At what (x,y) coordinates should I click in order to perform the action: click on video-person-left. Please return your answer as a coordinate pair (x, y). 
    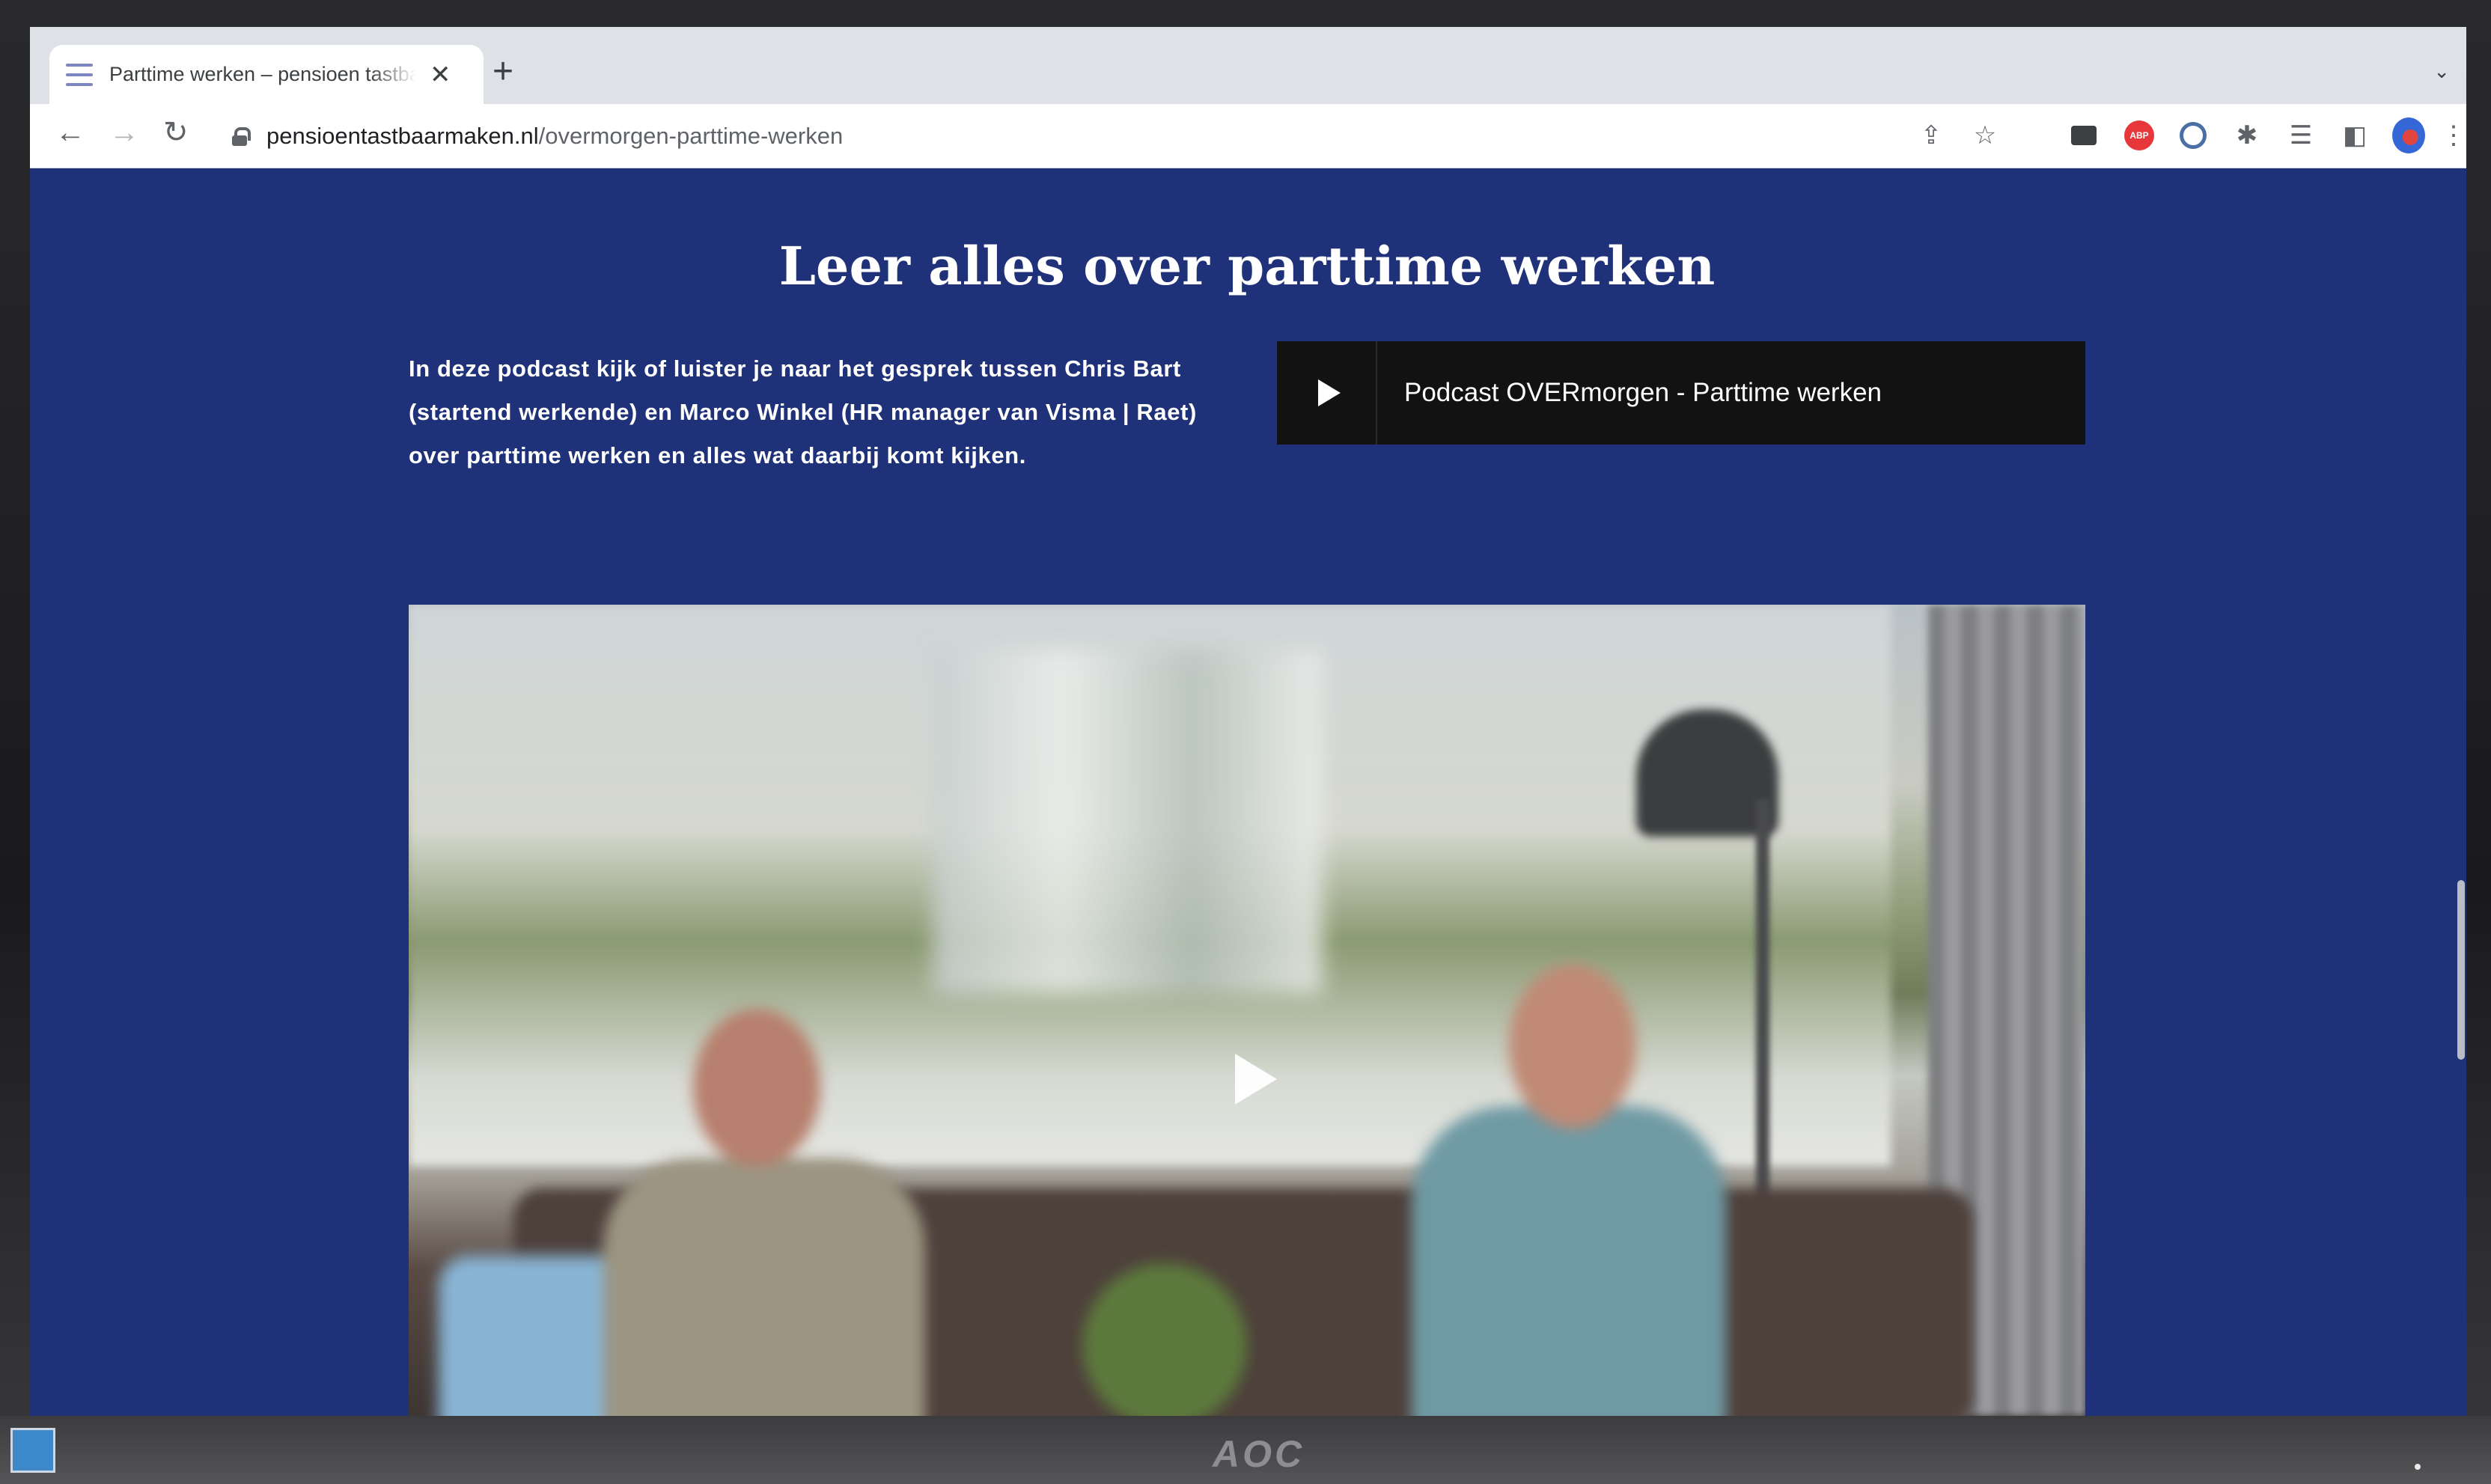
    Looking at the image, I should click on (764, 1212).